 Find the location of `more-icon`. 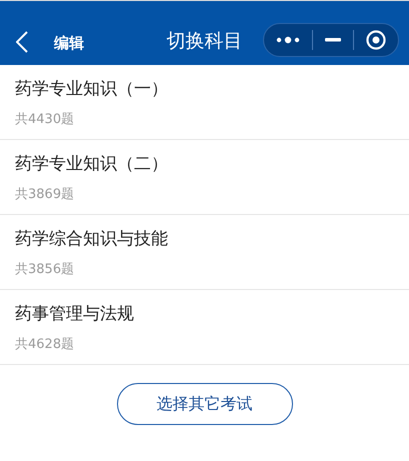

more-icon is located at coordinates (288, 40).